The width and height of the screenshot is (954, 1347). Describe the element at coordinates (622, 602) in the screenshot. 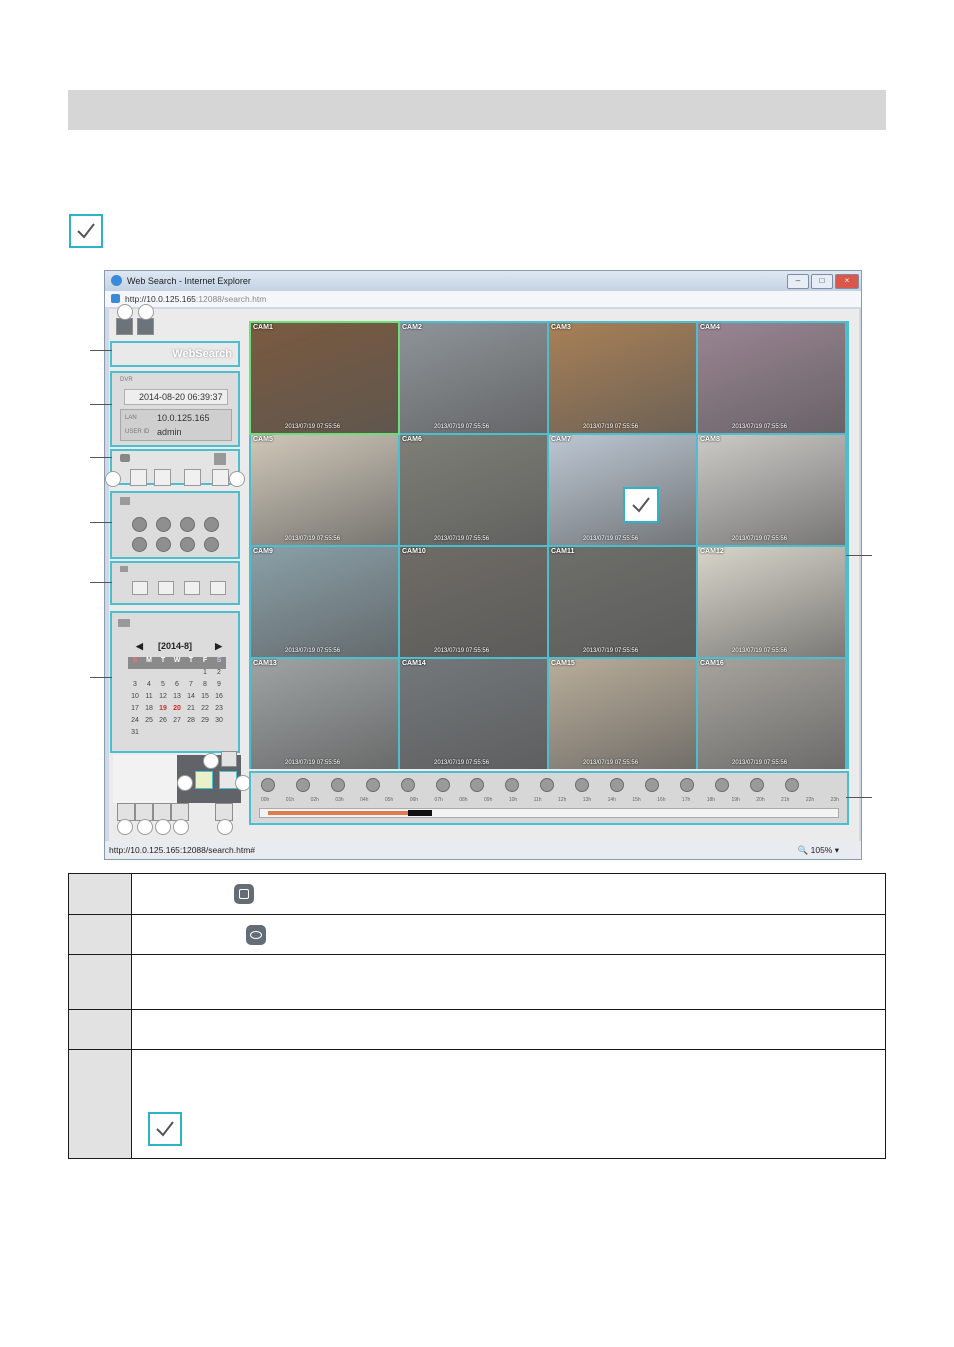

I see `camera-tile: CAM11 2013/07/19 07:55:56` at that location.